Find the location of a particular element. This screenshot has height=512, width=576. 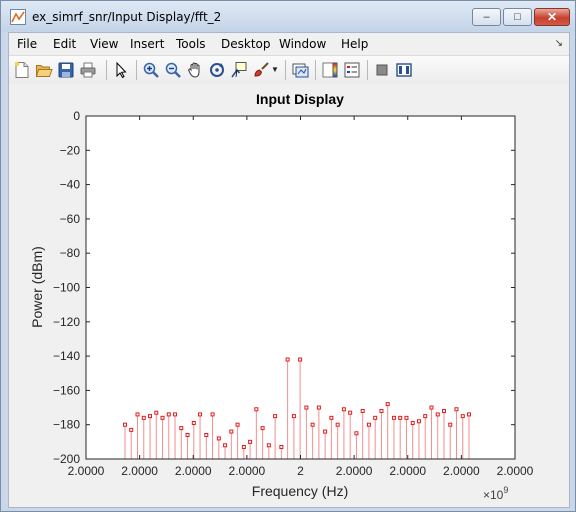

brush-dropdown-icon: ▼ is located at coordinates (275, 70).